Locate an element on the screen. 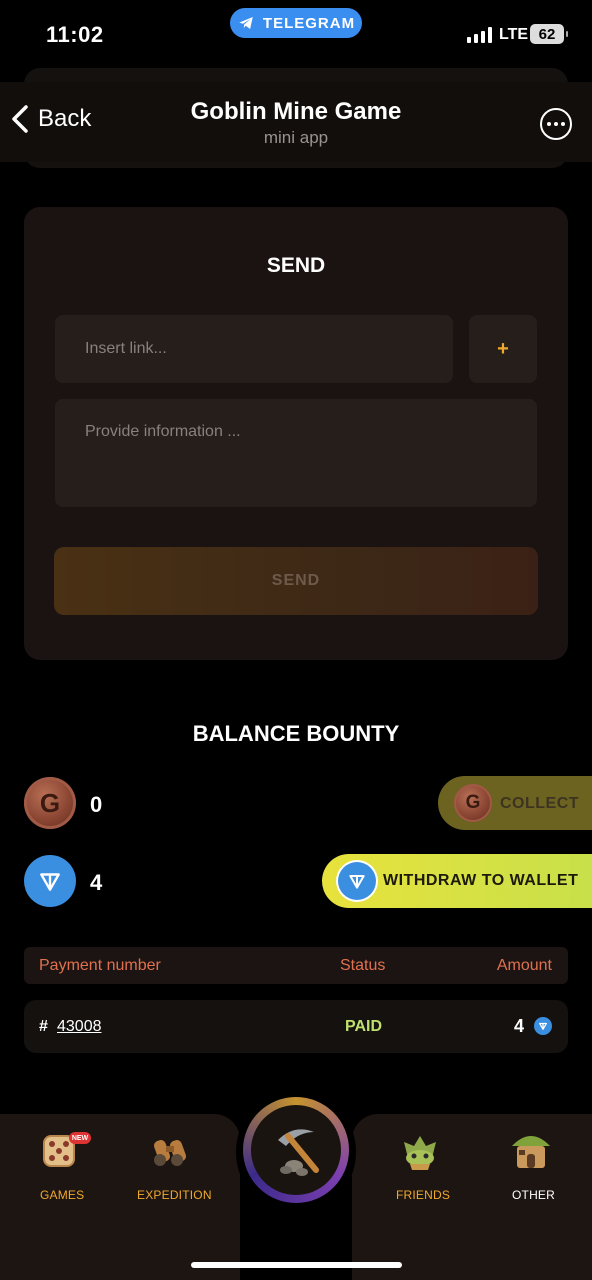 Image resolution: width=592 pixels, height=1280 pixels. pickaxe-icon is located at coordinates (298, 1152).